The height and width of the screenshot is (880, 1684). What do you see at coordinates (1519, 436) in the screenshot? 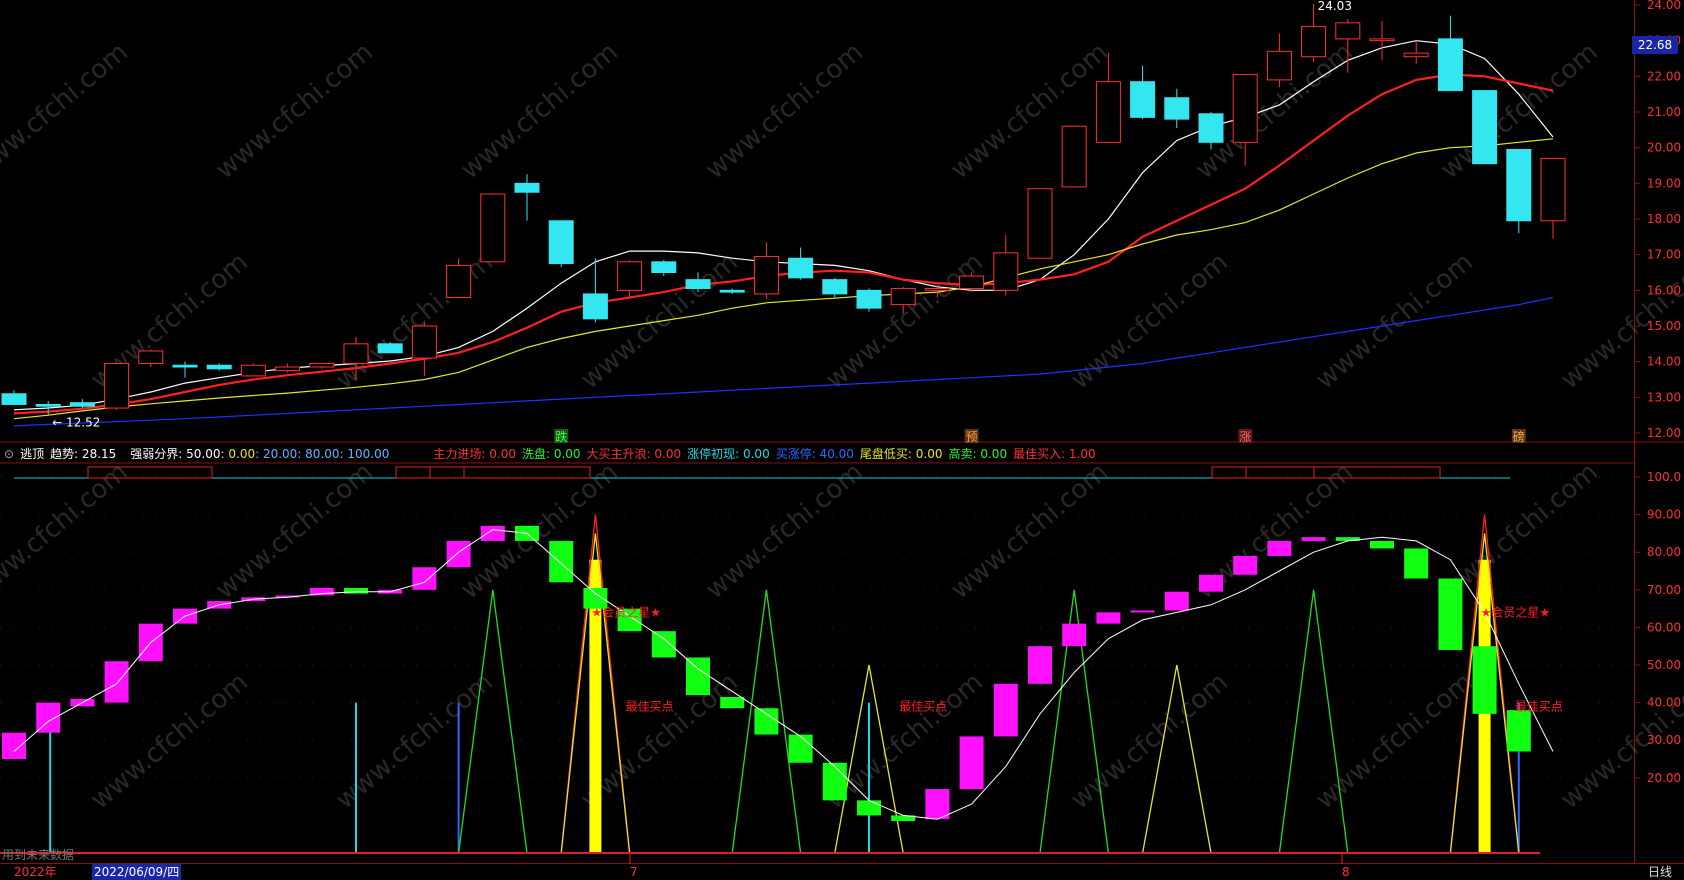
I see `signal-marker: 磅` at bounding box center [1519, 436].